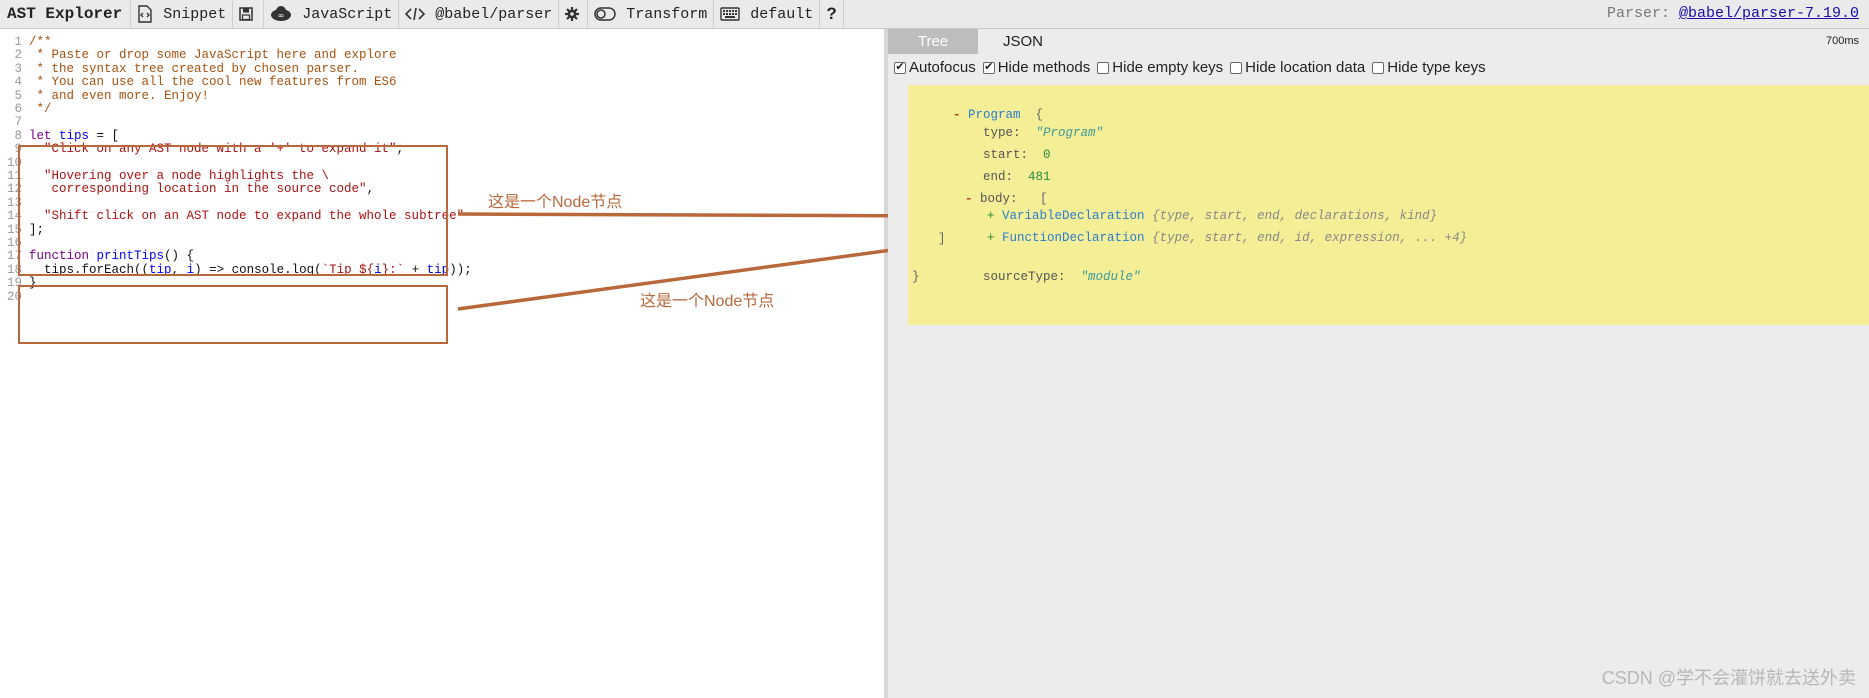 This screenshot has width=1869, height=698. What do you see at coordinates (1039, 268) in the screenshot?
I see `tree-prop-source-type: sourceType: "module"` at bounding box center [1039, 268].